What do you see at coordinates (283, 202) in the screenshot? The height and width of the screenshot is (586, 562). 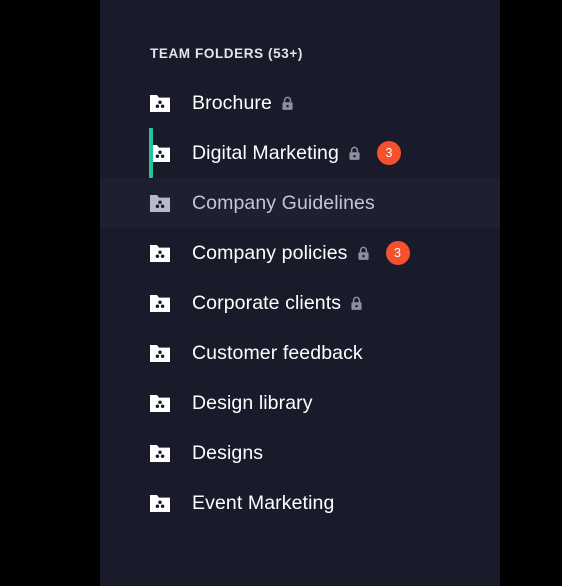 I see `folder-label: Company Guidelines` at bounding box center [283, 202].